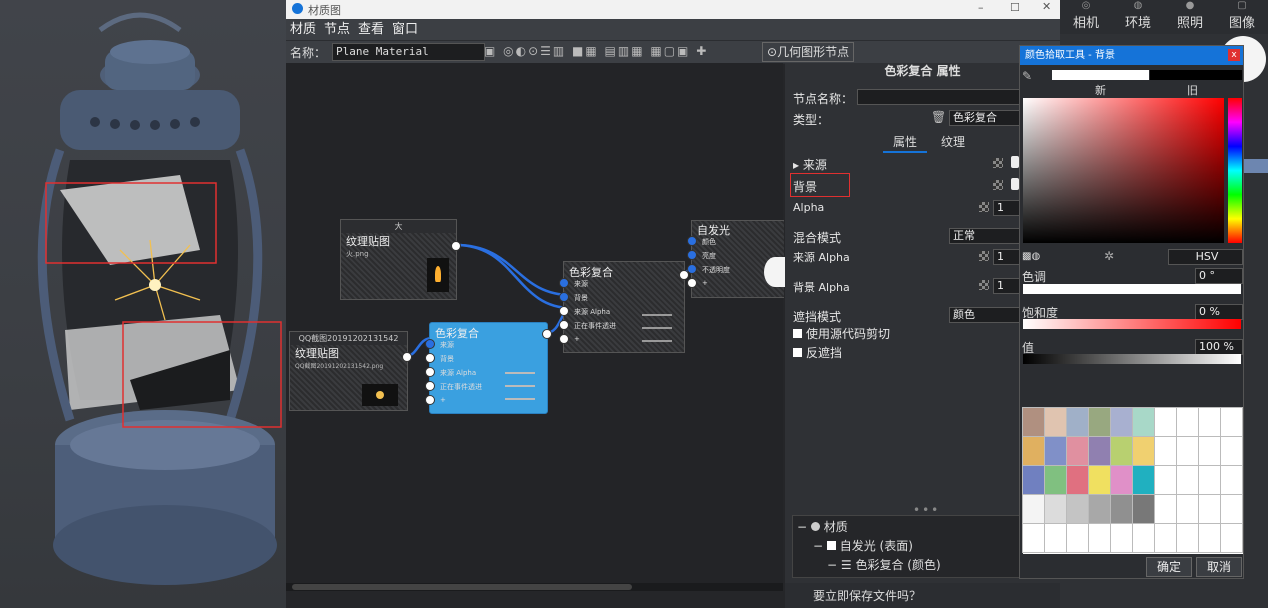  Describe the element at coordinates (371, 29) in the screenshot. I see `menu-view: 查看` at that location.